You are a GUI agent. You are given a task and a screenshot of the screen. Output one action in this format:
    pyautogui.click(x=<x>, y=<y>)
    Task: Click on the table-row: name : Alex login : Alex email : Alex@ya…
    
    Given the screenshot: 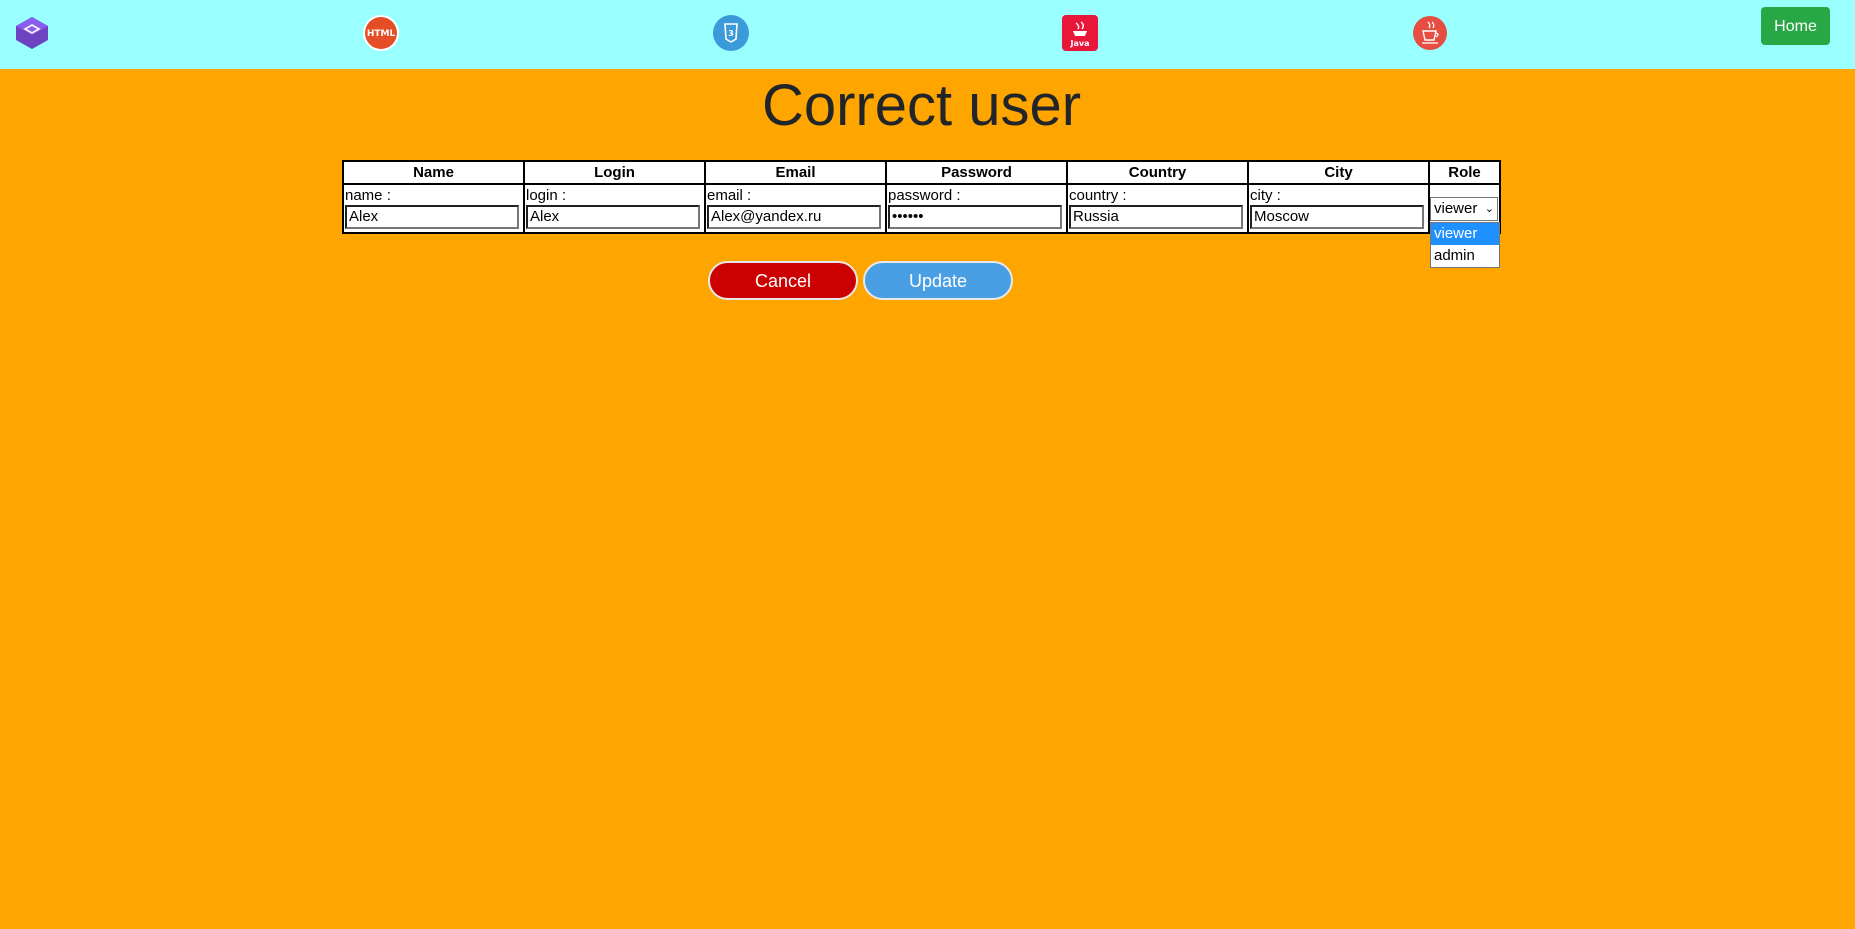 What is the action you would take?
    pyautogui.click(x=921, y=208)
    